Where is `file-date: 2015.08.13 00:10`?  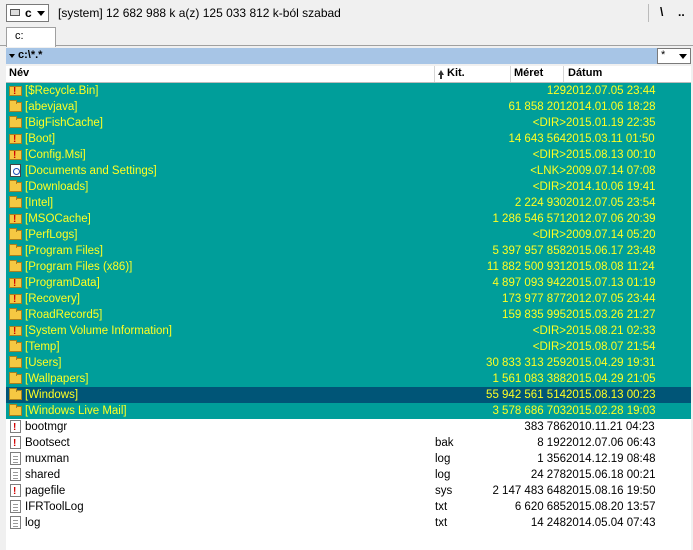
file-date: 2015.08.13 00:10 is located at coordinates (611, 155).